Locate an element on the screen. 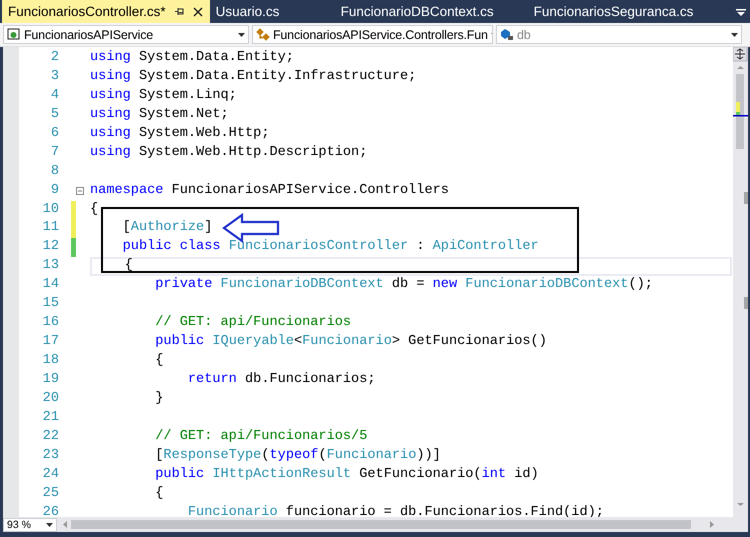 The image size is (750, 537). line-number: 19 is located at coordinates (50, 379).